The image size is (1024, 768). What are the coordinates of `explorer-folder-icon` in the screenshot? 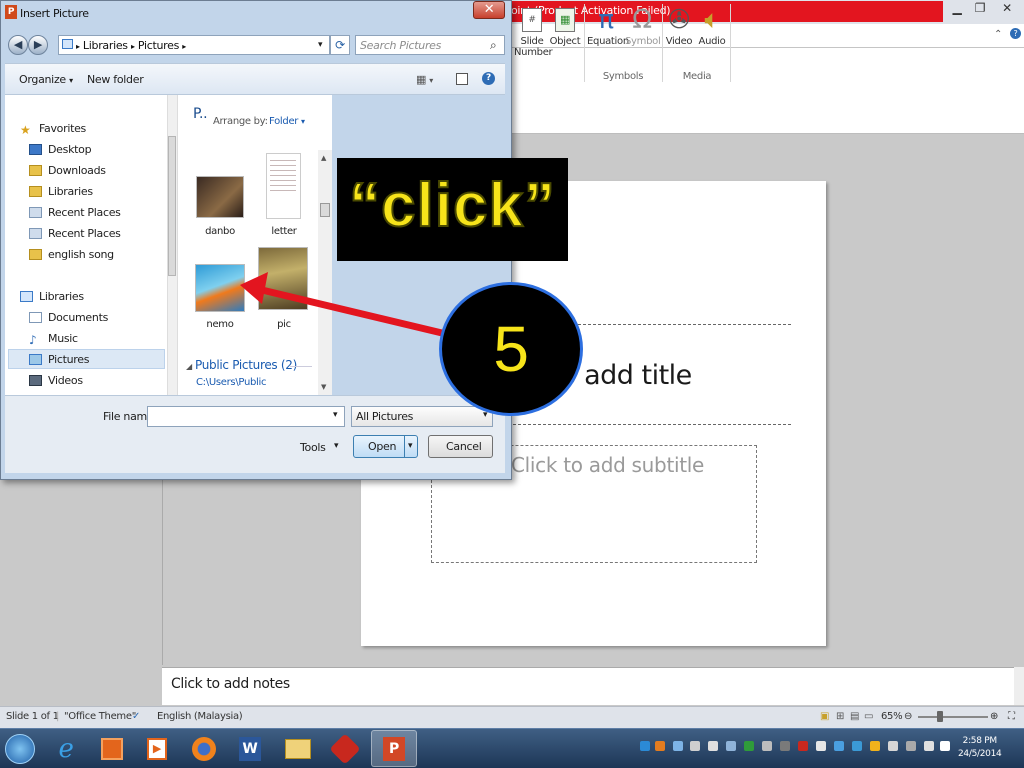 It's located at (298, 749).